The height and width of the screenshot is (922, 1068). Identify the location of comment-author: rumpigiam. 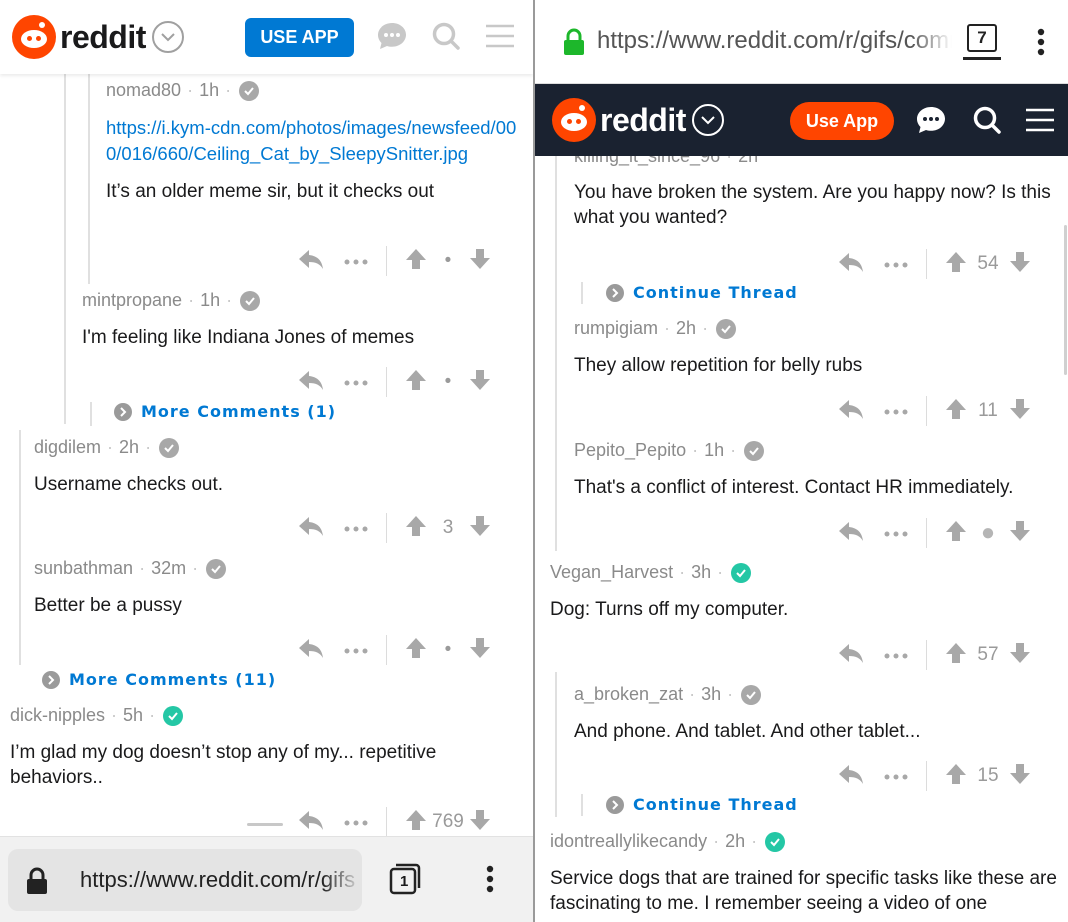
(616, 328).